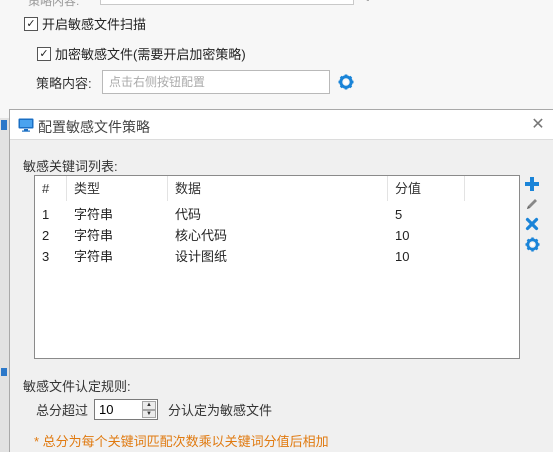  I want to click on header-data: 数据, so click(278, 188).